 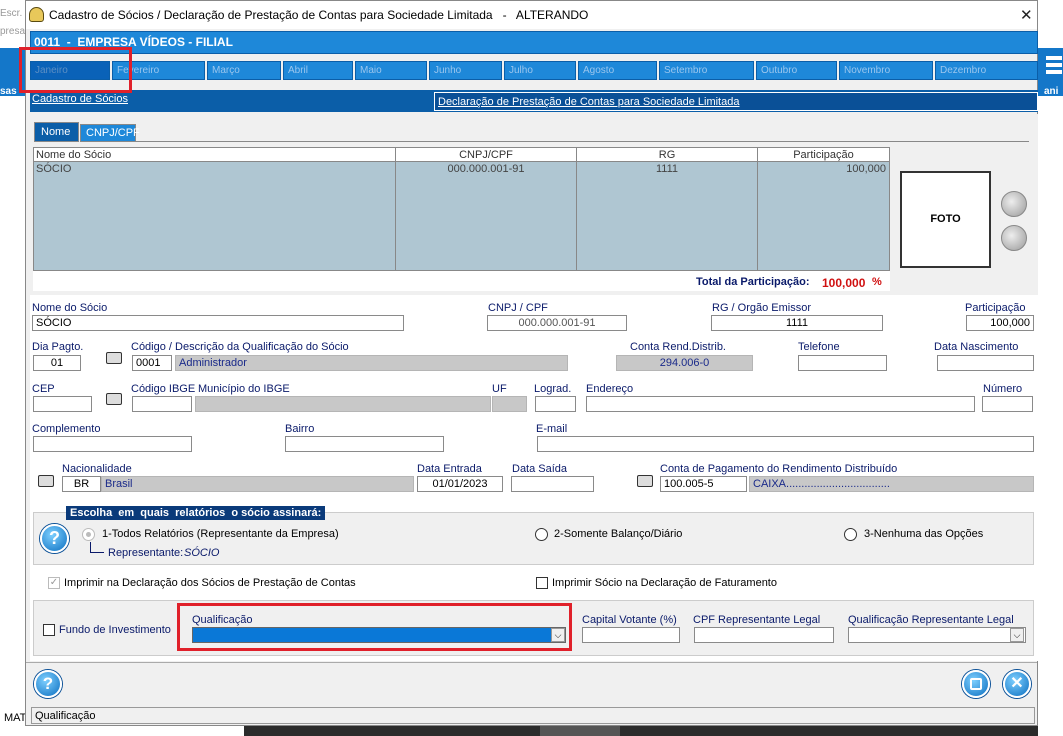 What do you see at coordinates (842, 363) in the screenshot?
I see `telefone-field` at bounding box center [842, 363].